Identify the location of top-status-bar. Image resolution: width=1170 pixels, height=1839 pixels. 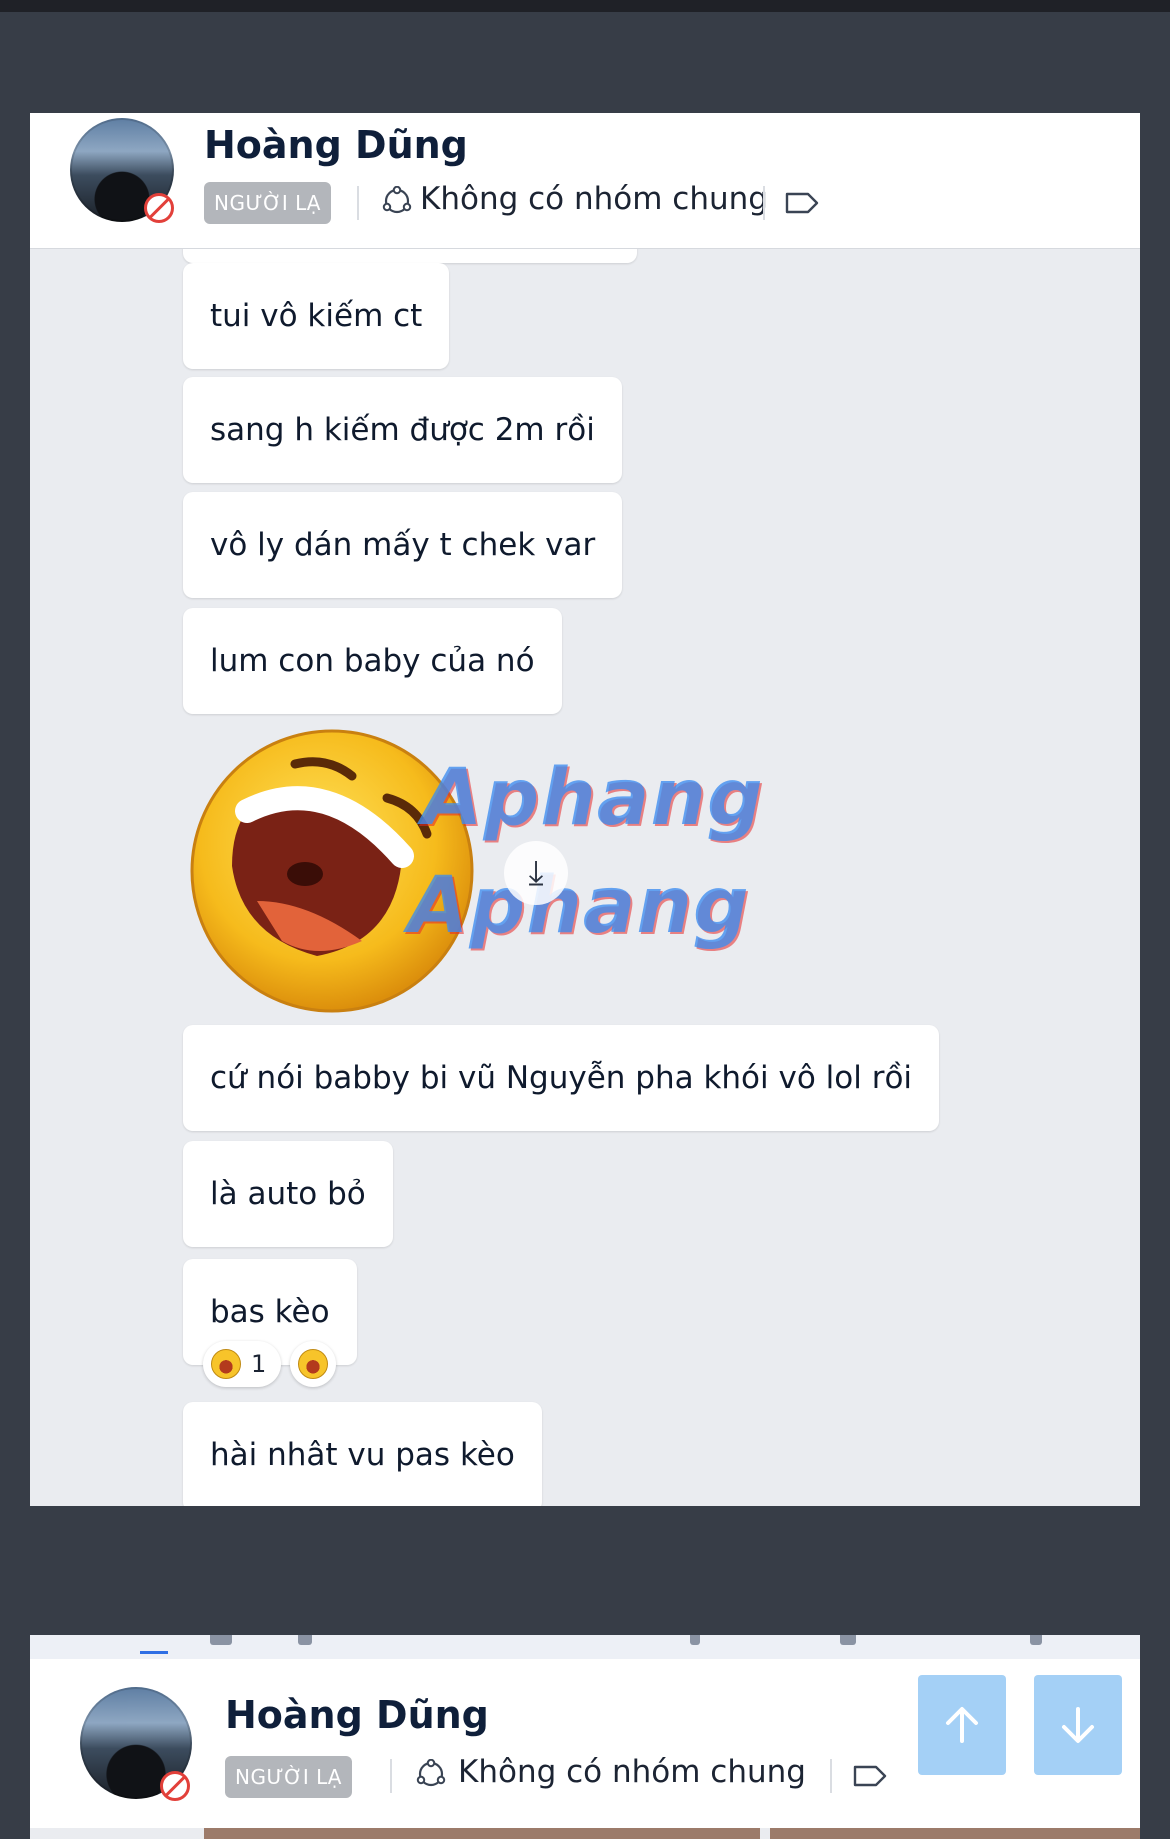
(585, 6).